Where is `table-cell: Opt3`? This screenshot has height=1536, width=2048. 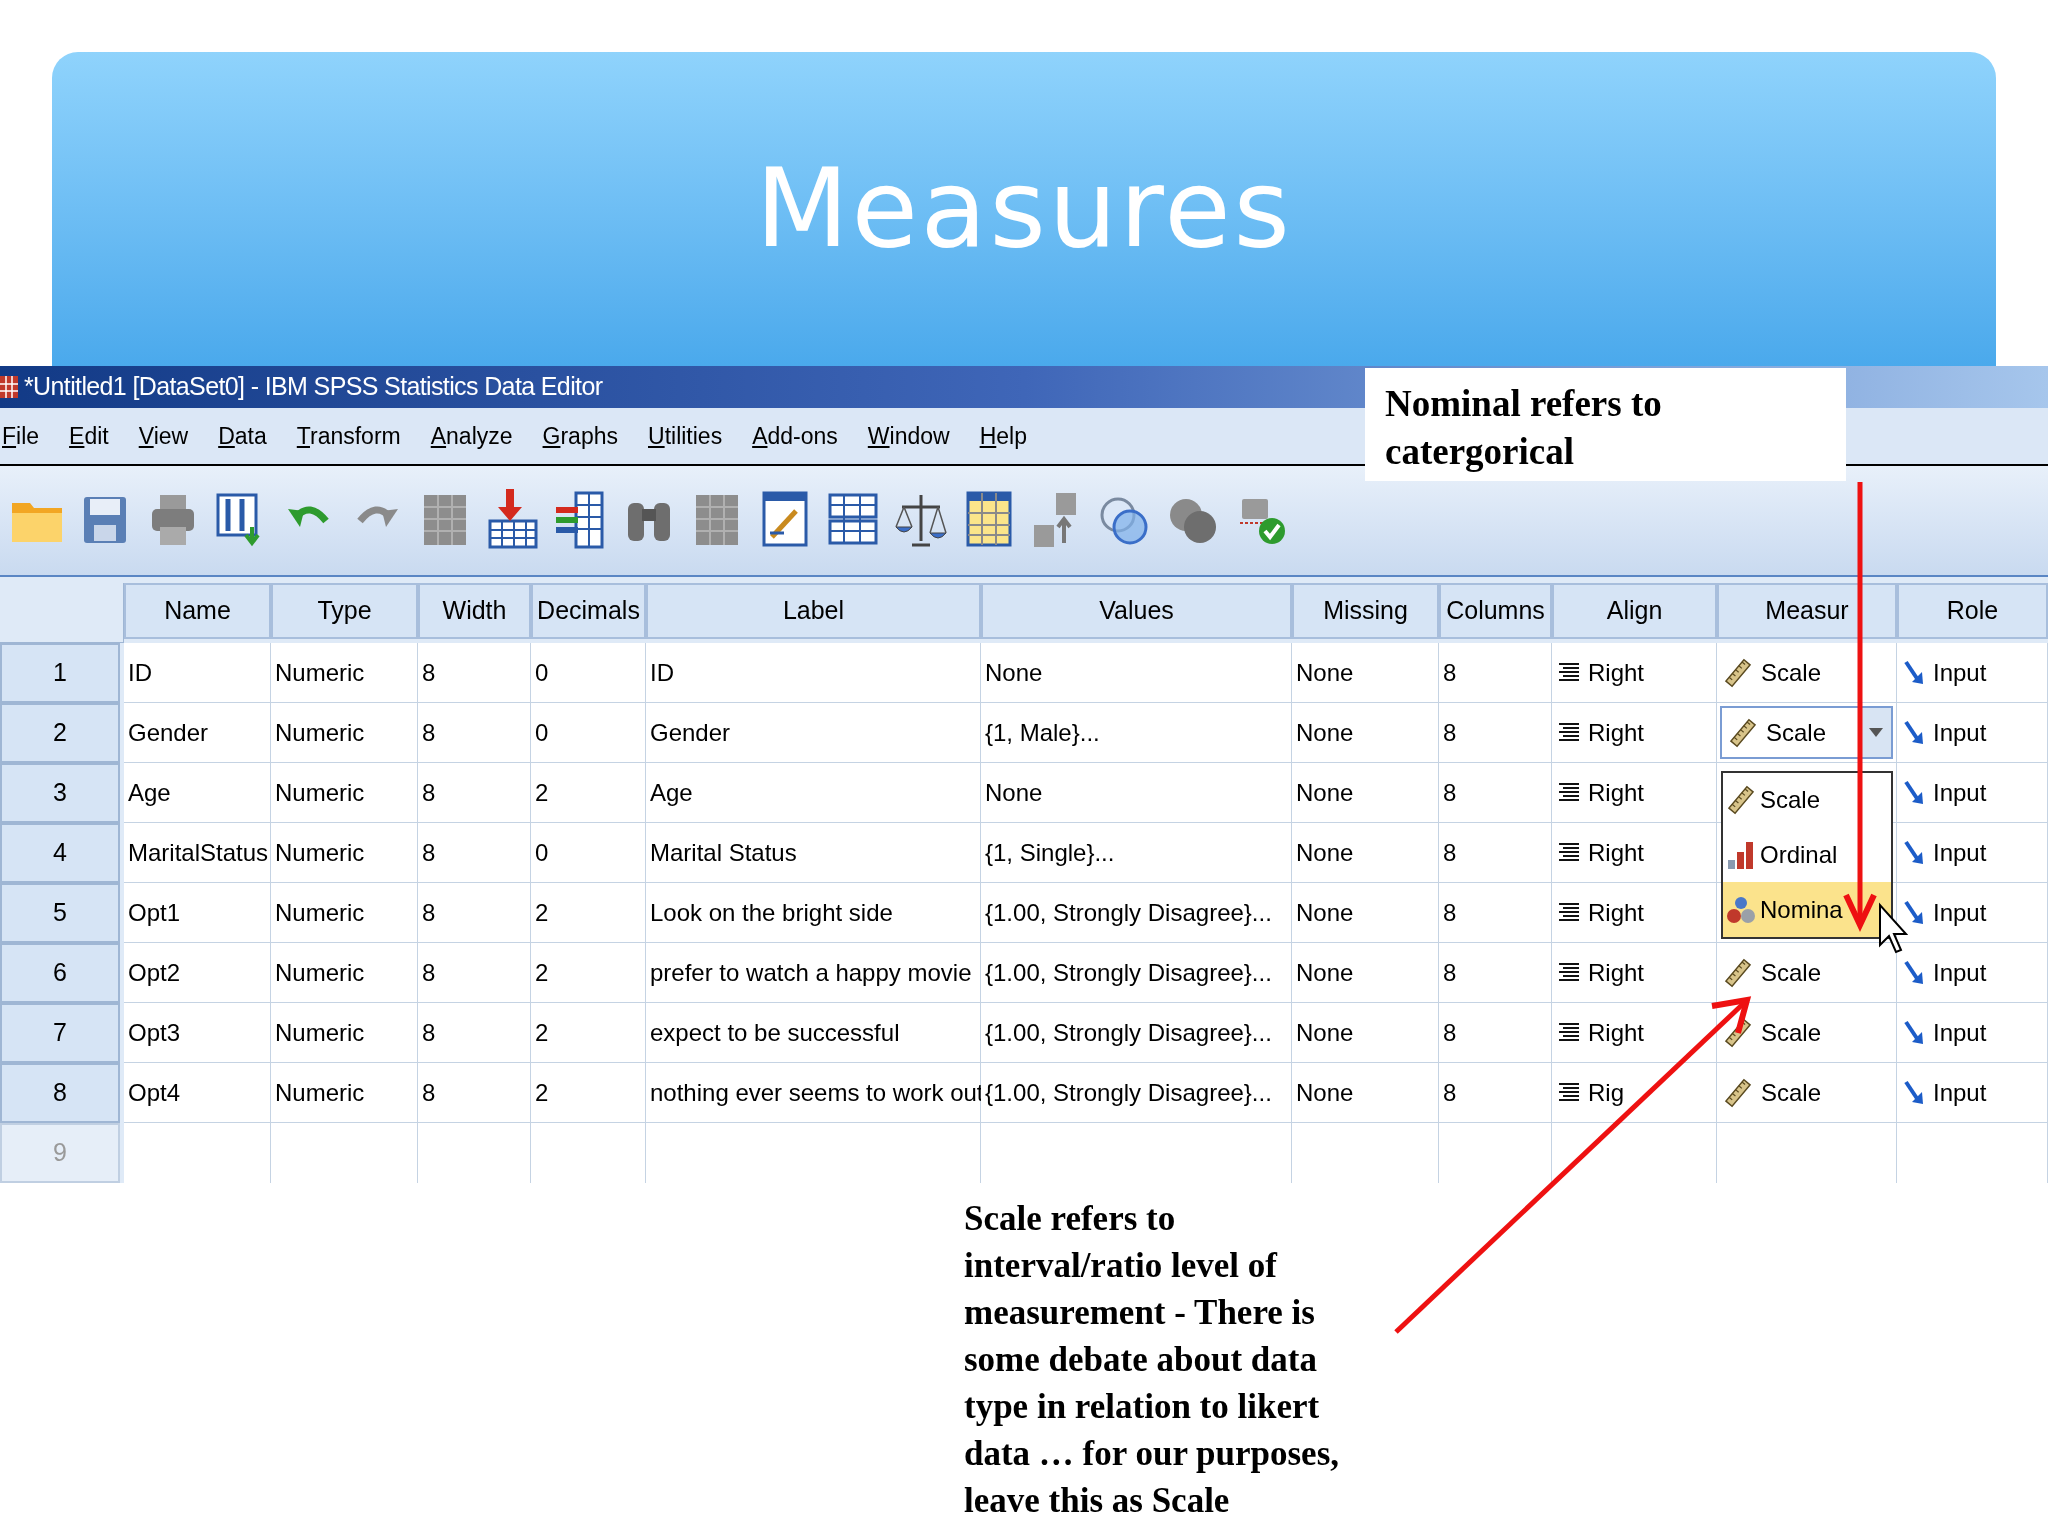 table-cell: Opt3 is located at coordinates (197, 1033).